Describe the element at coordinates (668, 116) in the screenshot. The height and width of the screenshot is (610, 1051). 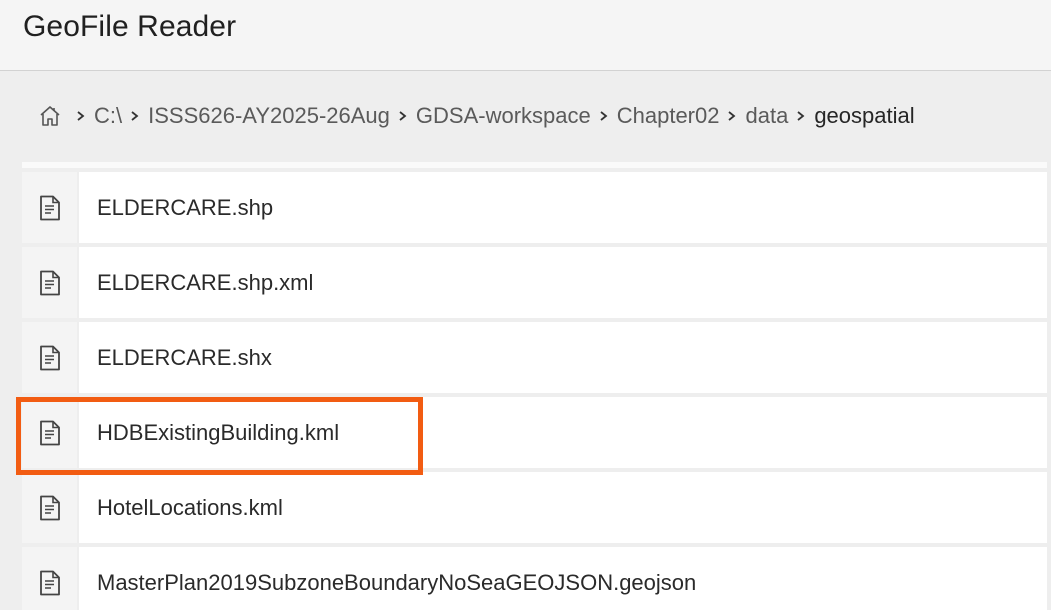
I see `breadcrumb-item-chapter: Chapter02` at that location.